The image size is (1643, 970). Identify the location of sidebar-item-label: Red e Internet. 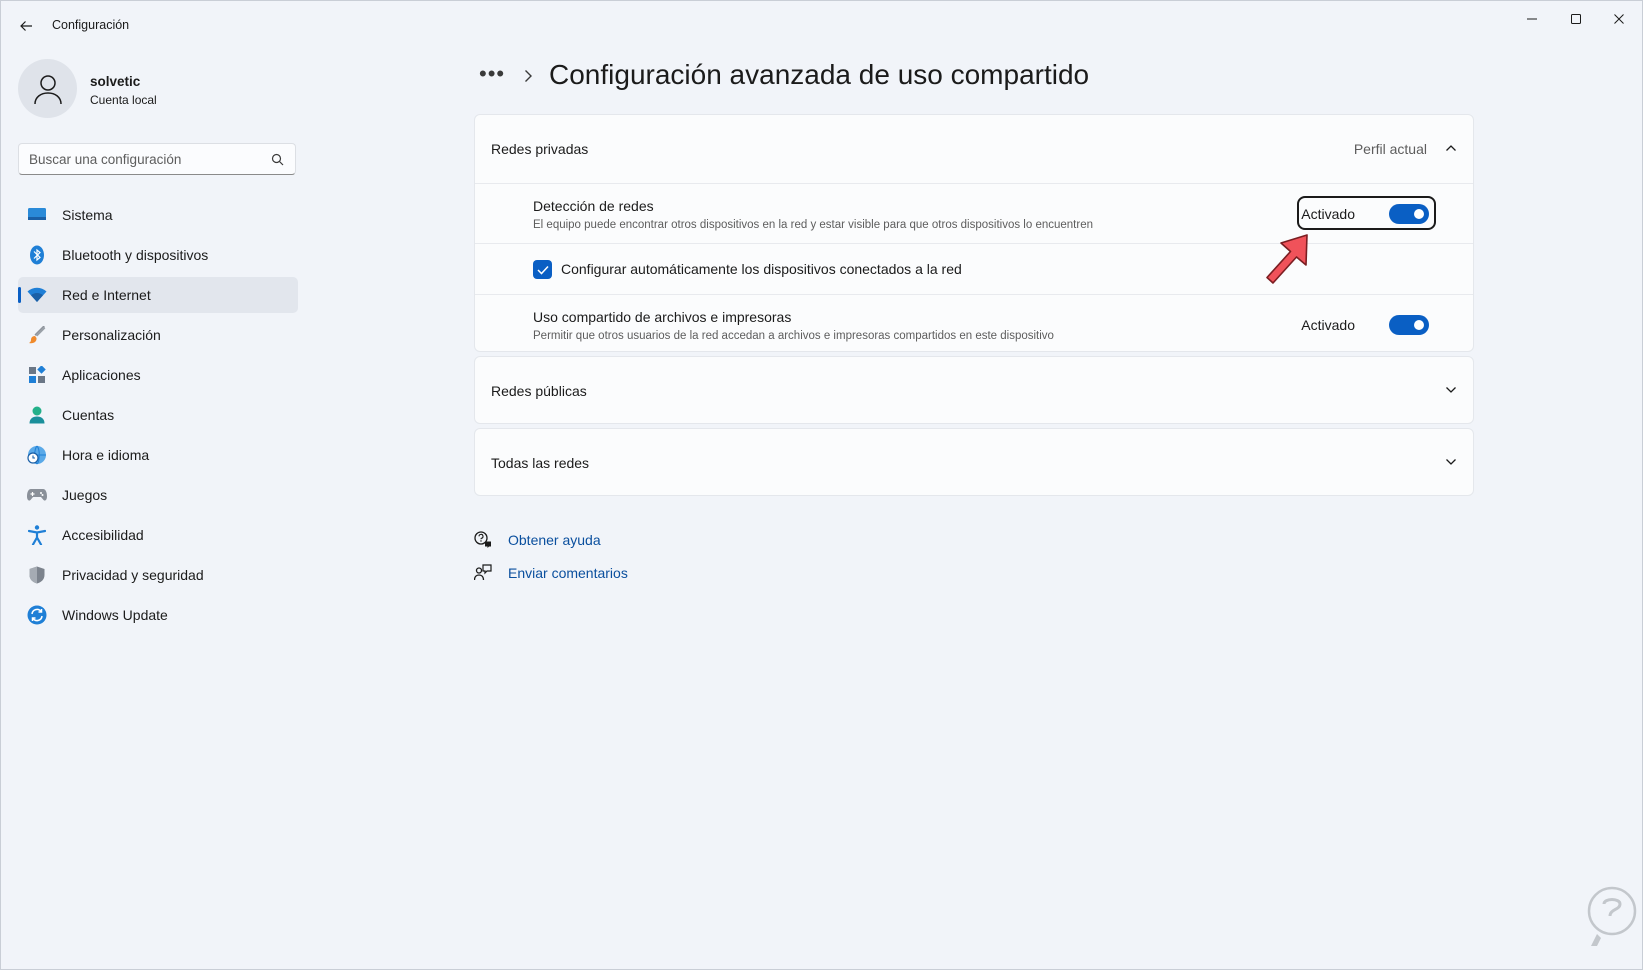
(106, 295).